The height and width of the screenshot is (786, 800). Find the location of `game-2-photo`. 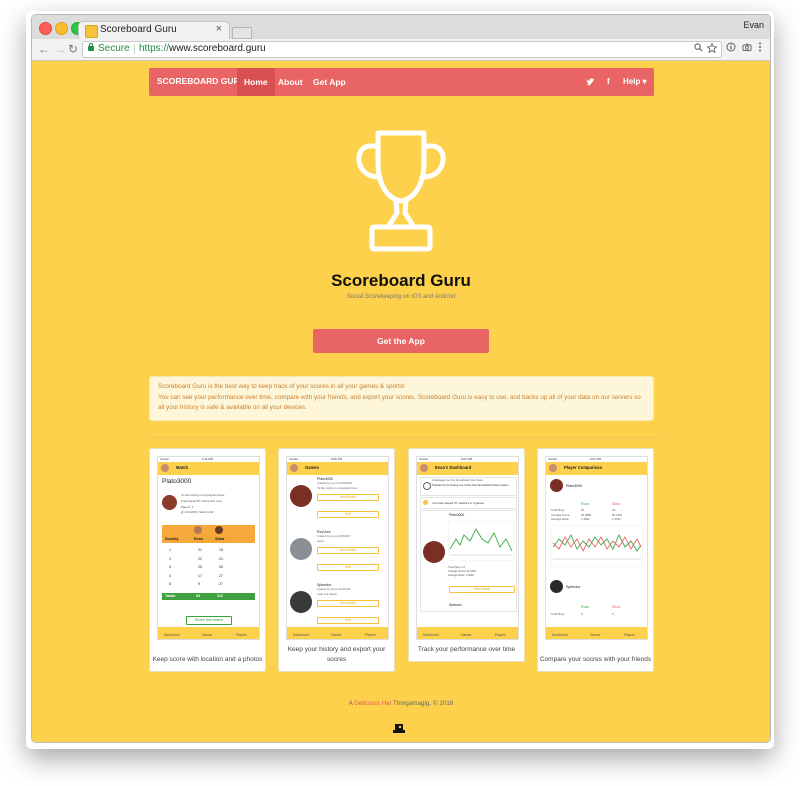

game-2-photo is located at coordinates (556, 586).